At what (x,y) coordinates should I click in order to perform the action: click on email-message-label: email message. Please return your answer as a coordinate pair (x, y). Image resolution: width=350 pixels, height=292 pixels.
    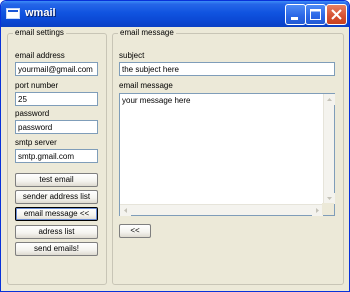
    Looking at the image, I should click on (146, 85).